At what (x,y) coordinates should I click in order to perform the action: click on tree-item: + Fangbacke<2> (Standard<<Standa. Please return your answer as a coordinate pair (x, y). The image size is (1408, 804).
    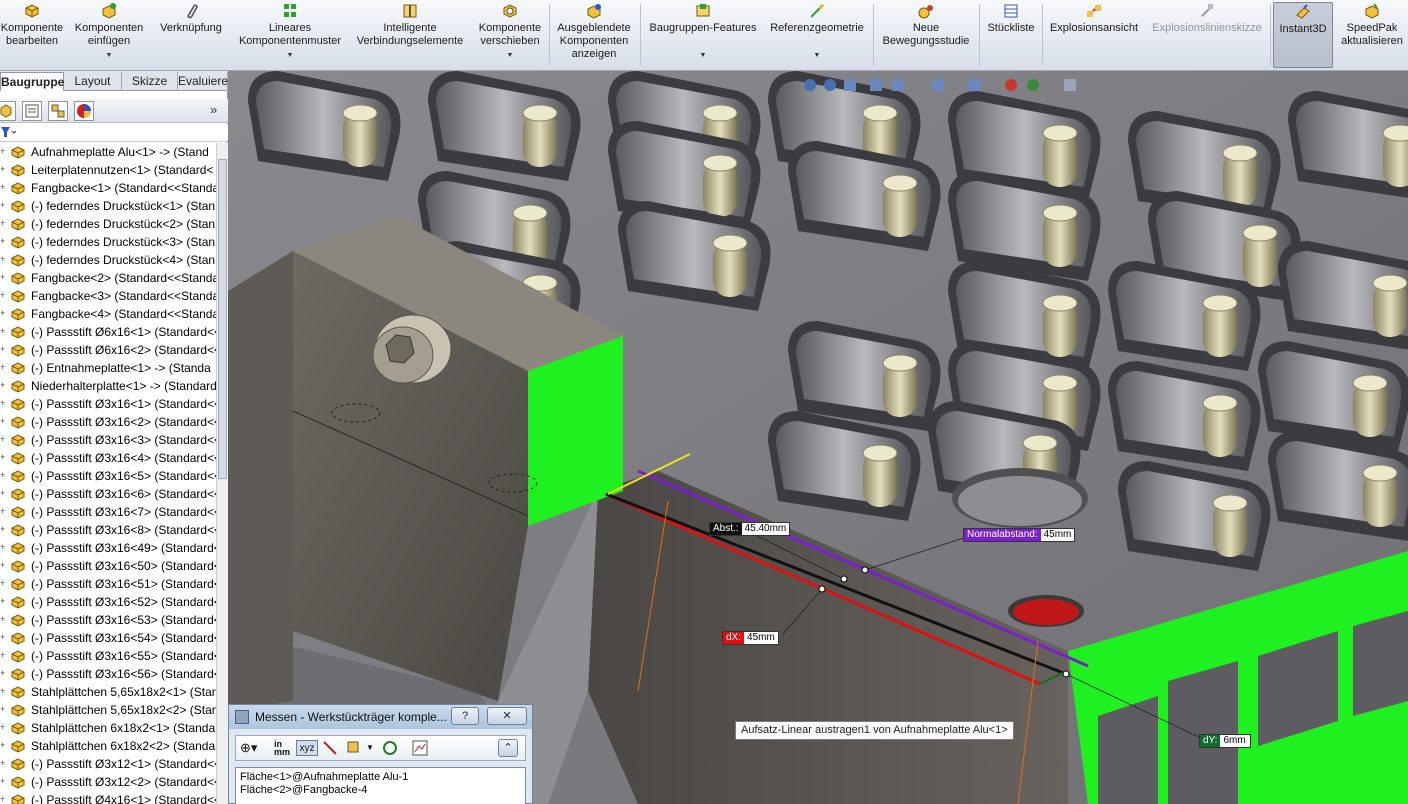
    Looking at the image, I should click on (108, 278).